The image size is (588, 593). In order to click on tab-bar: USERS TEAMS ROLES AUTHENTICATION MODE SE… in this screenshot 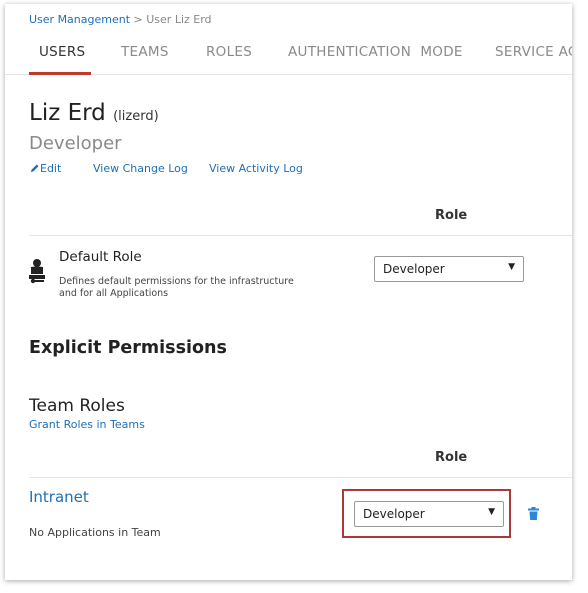, I will do `click(288, 57)`.